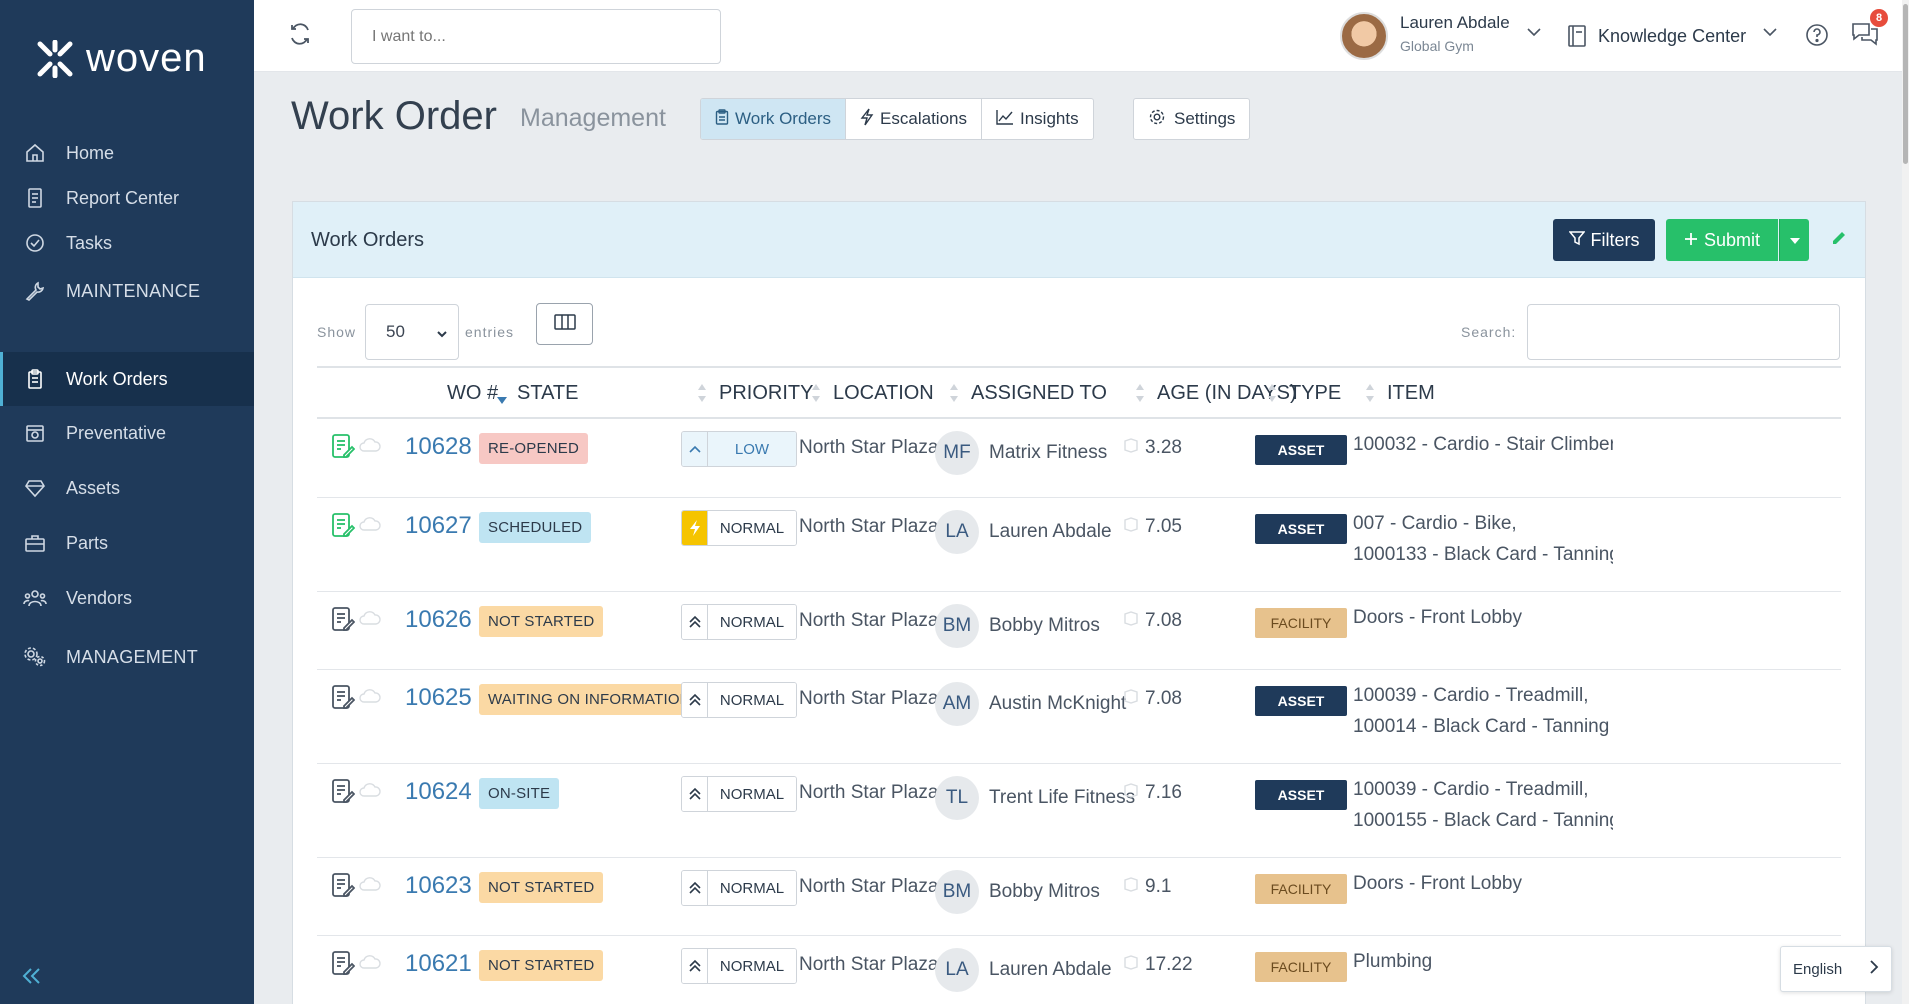  I want to click on sidebar-item-maintenance: MAINTENANCE, so click(127, 291).